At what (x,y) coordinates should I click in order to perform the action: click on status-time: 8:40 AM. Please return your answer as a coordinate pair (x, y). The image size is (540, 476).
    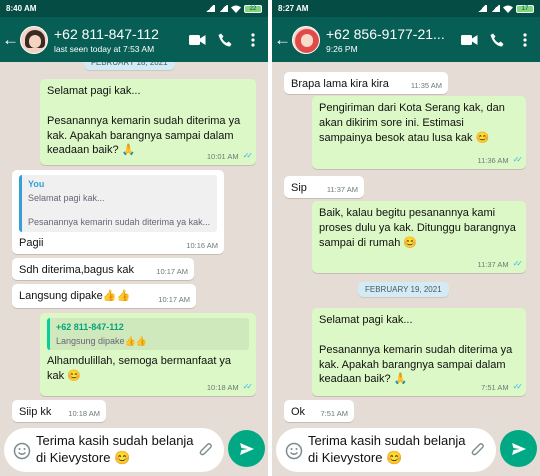
    Looking at the image, I should click on (21, 8).